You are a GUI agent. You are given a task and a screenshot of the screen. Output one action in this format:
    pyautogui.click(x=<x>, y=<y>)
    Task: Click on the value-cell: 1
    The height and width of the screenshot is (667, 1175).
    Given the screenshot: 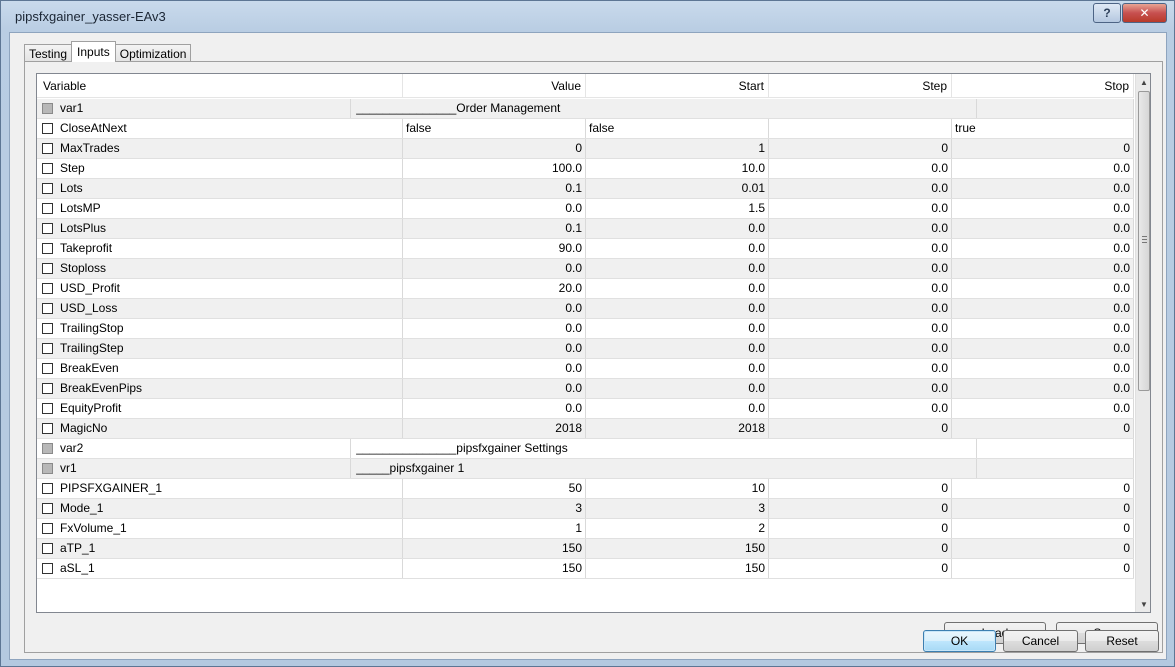 What is the action you would take?
    pyautogui.click(x=494, y=528)
    